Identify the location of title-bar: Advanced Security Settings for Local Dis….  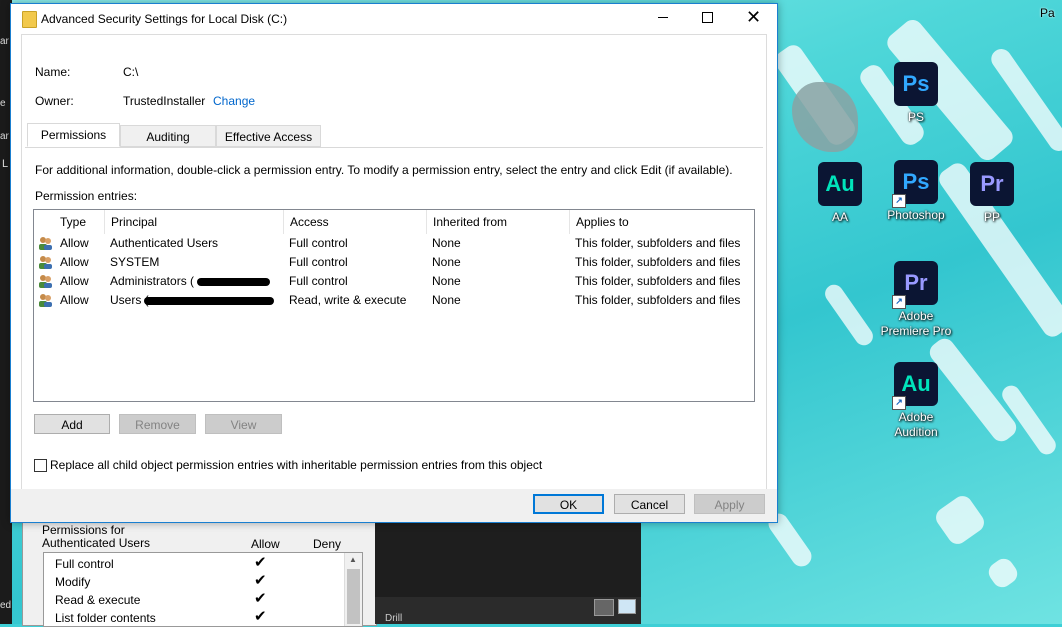
(394, 19).